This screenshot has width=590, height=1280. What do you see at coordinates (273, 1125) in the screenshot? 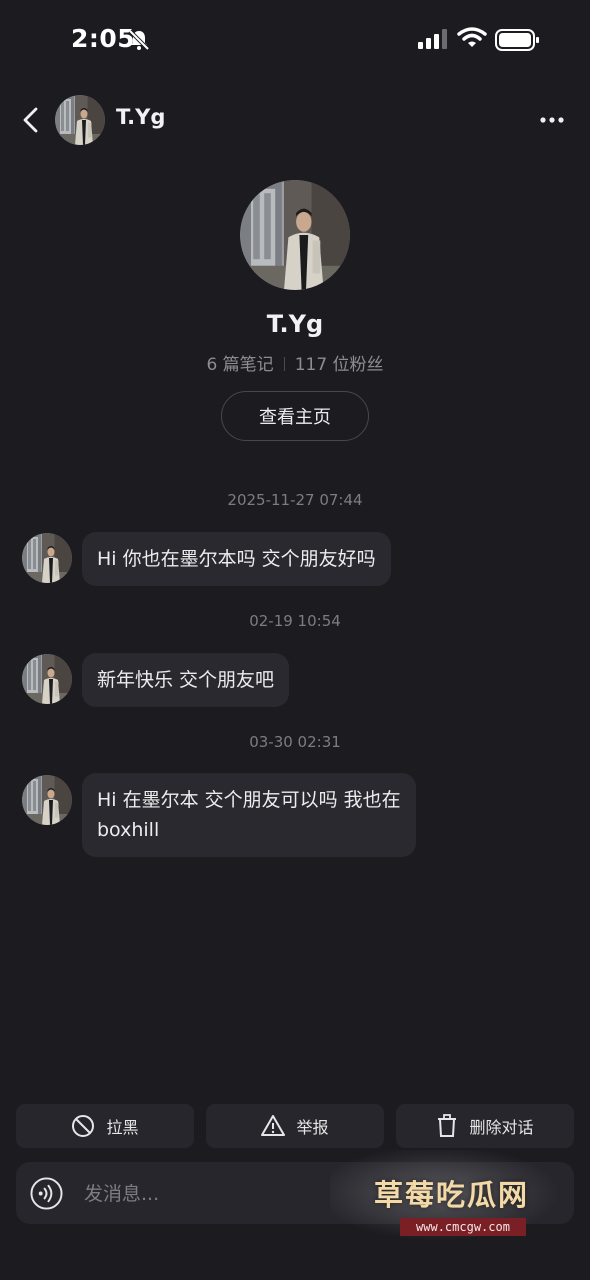
I see `warning-icon` at bounding box center [273, 1125].